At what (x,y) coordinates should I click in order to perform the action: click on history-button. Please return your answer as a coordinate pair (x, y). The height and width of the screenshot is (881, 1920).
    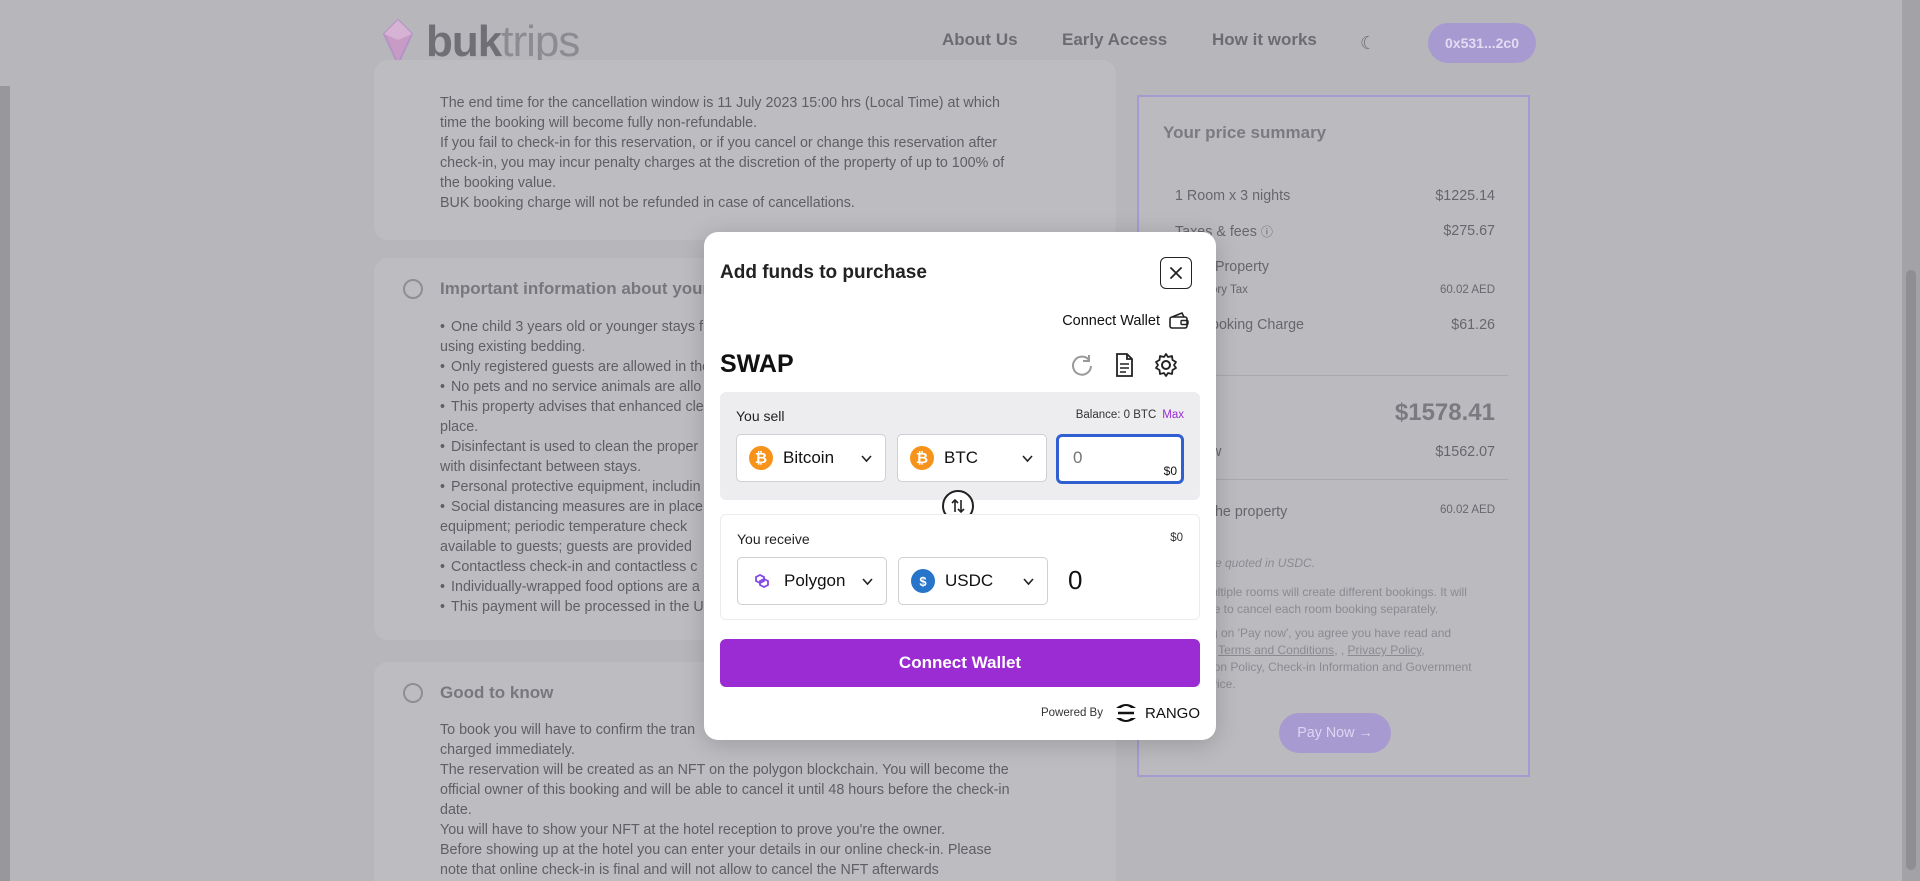
    Looking at the image, I should click on (1124, 365).